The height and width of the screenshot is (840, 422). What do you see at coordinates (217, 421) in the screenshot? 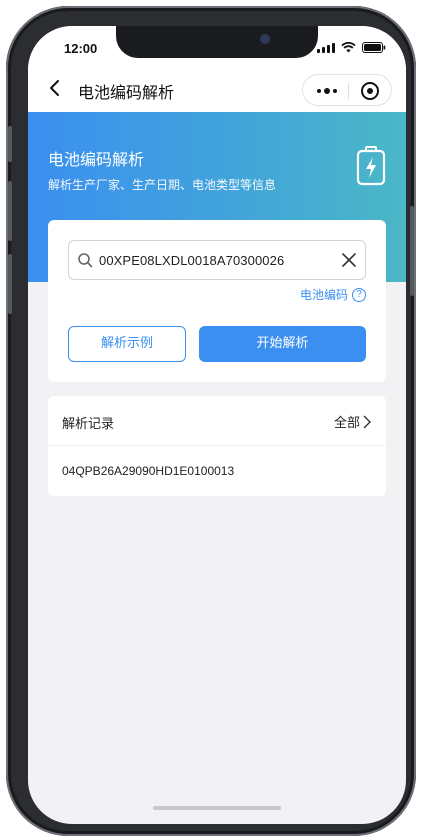
I see `history-header: 解析记录 全部` at bounding box center [217, 421].